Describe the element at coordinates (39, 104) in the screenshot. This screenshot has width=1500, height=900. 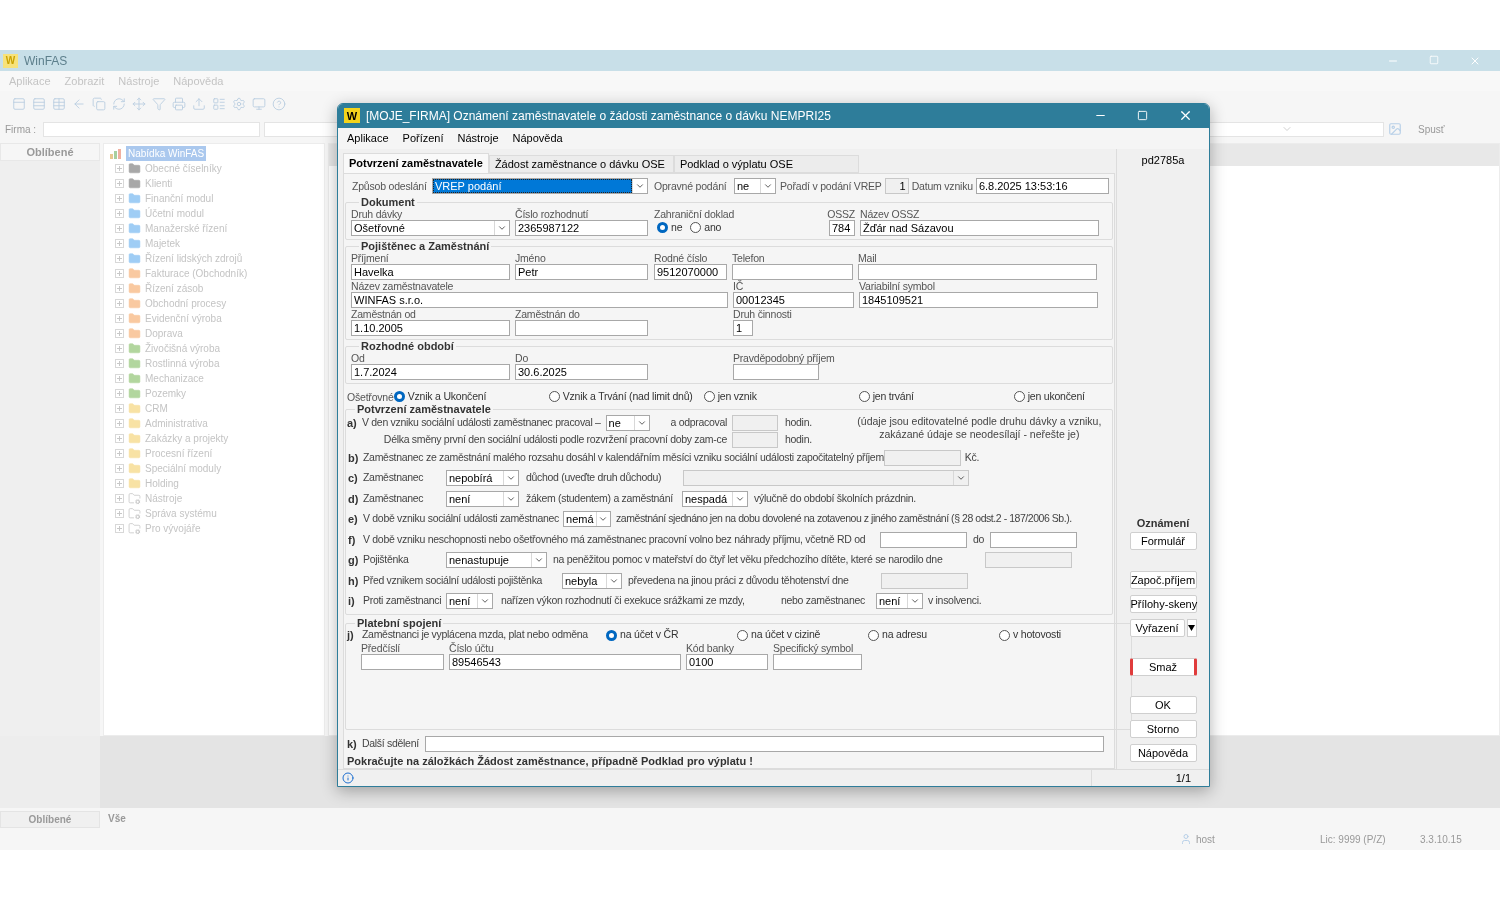
I see `rows-icon` at that location.